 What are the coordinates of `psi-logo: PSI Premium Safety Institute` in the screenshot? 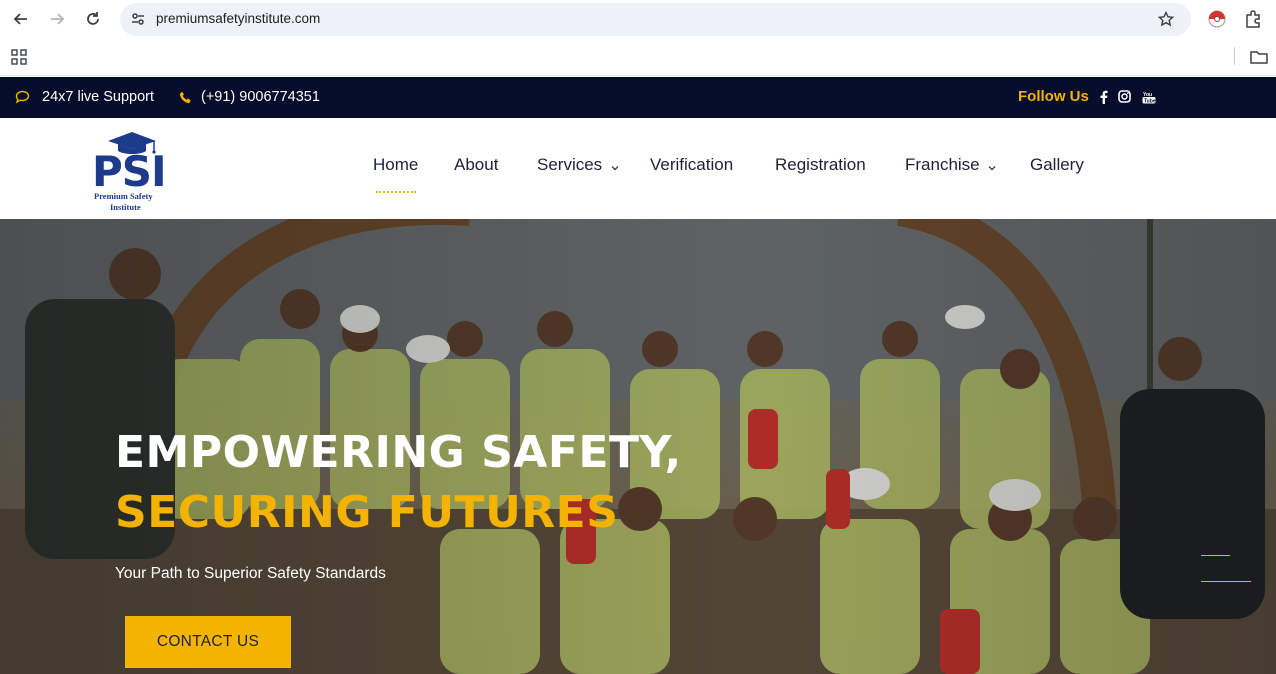 It's located at (129, 171).